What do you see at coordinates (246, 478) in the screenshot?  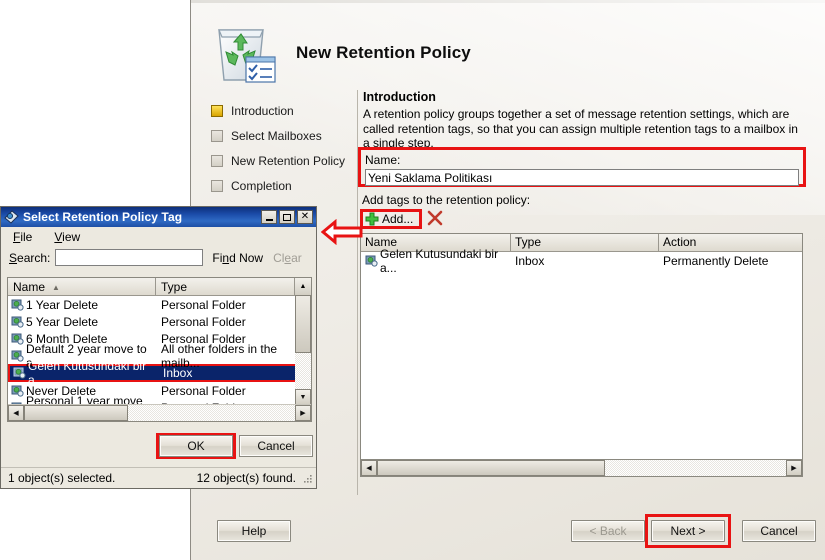 I see `status-objects-found: 12 object(s) found.` at bounding box center [246, 478].